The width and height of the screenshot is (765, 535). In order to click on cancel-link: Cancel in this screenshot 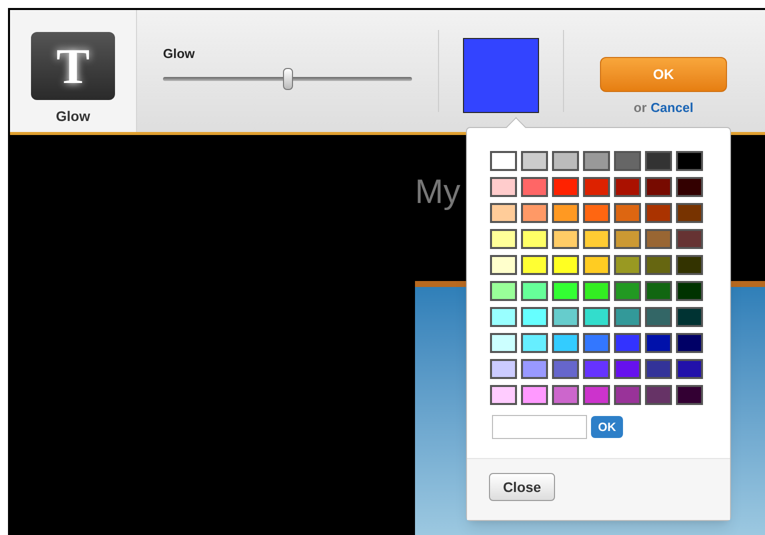, I will do `click(672, 108)`.